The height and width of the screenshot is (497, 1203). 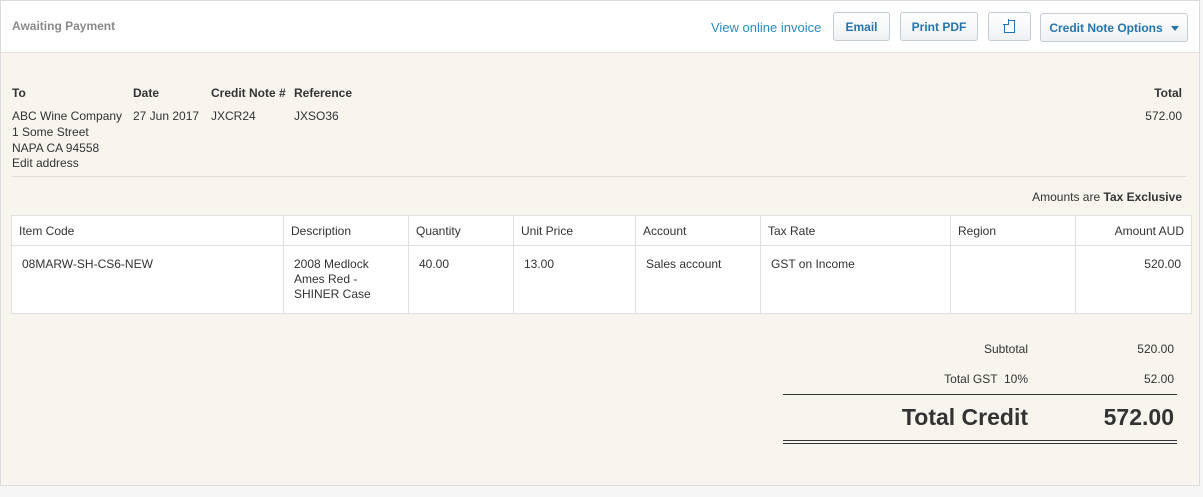 I want to click on reference-heading: Reference, so click(x=323, y=93).